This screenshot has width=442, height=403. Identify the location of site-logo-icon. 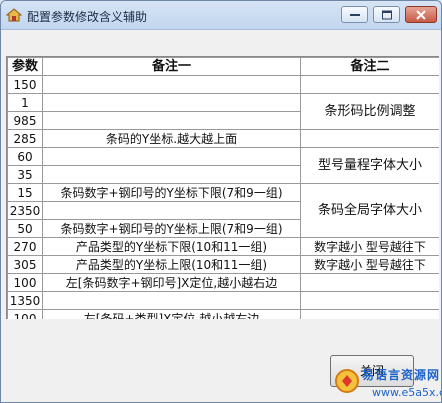
(347, 381).